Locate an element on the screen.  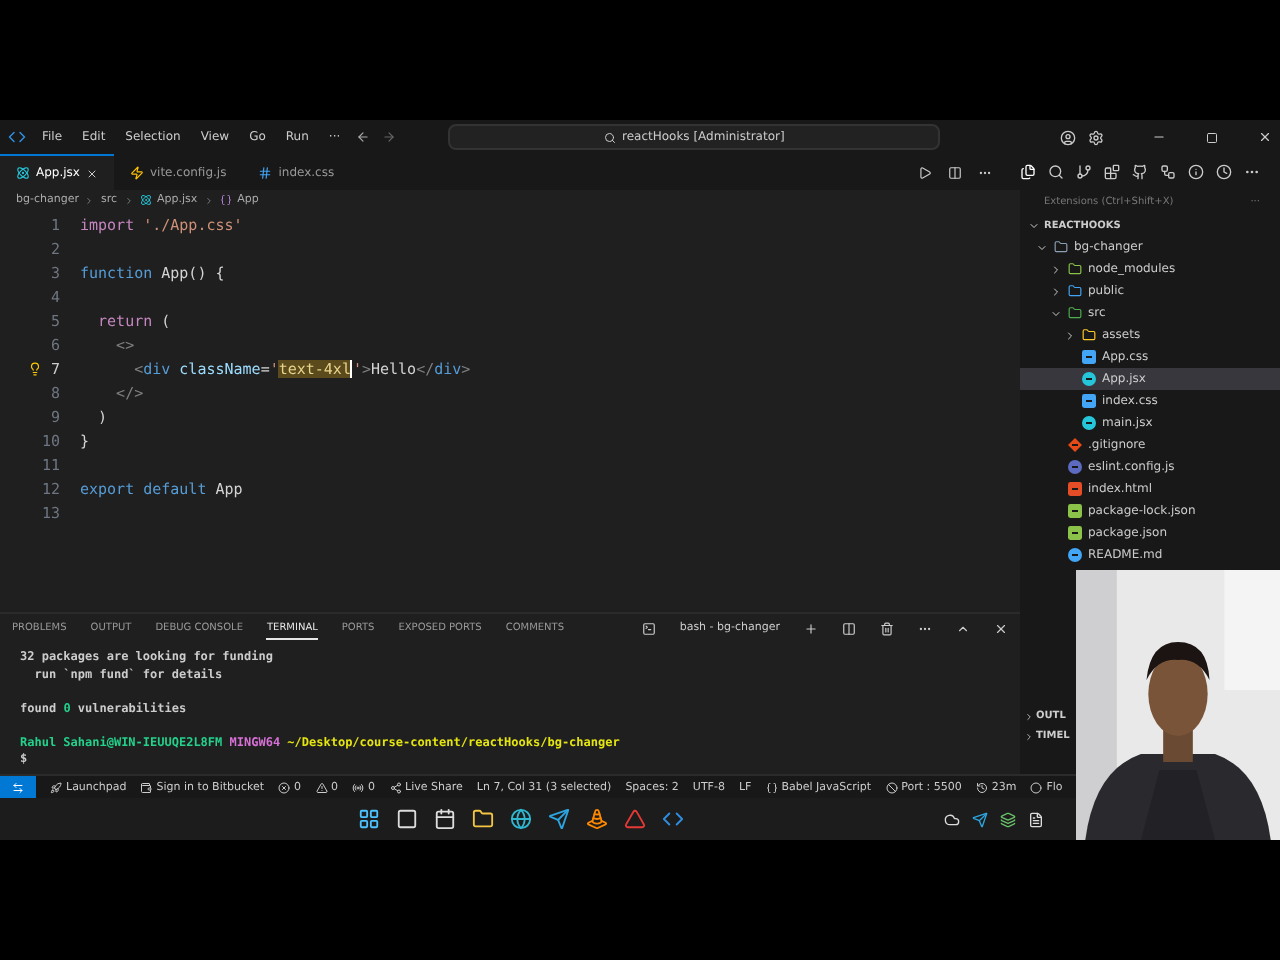
run-icon is located at coordinates (925, 172).